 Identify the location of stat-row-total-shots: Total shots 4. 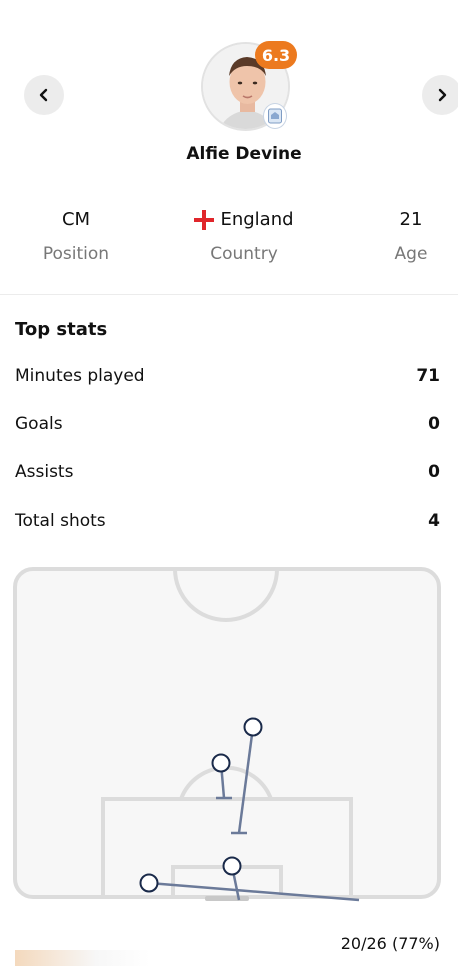
(227, 521).